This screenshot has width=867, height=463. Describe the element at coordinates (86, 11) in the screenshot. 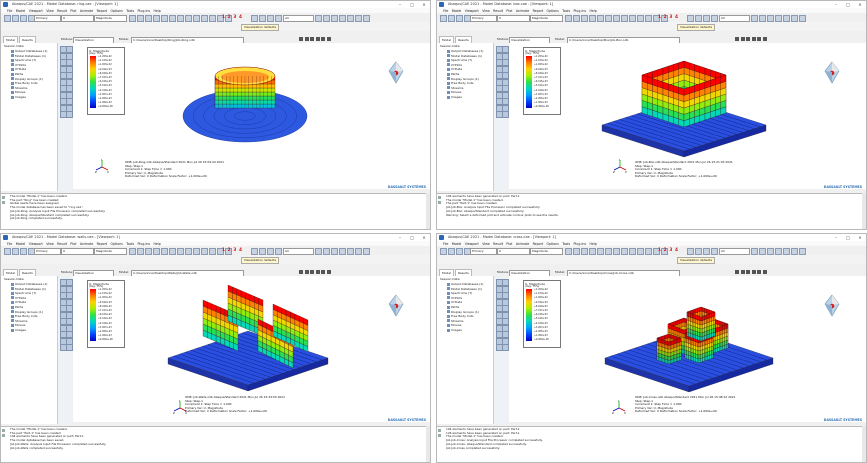

I see `menu-item-animate: Animate` at that location.